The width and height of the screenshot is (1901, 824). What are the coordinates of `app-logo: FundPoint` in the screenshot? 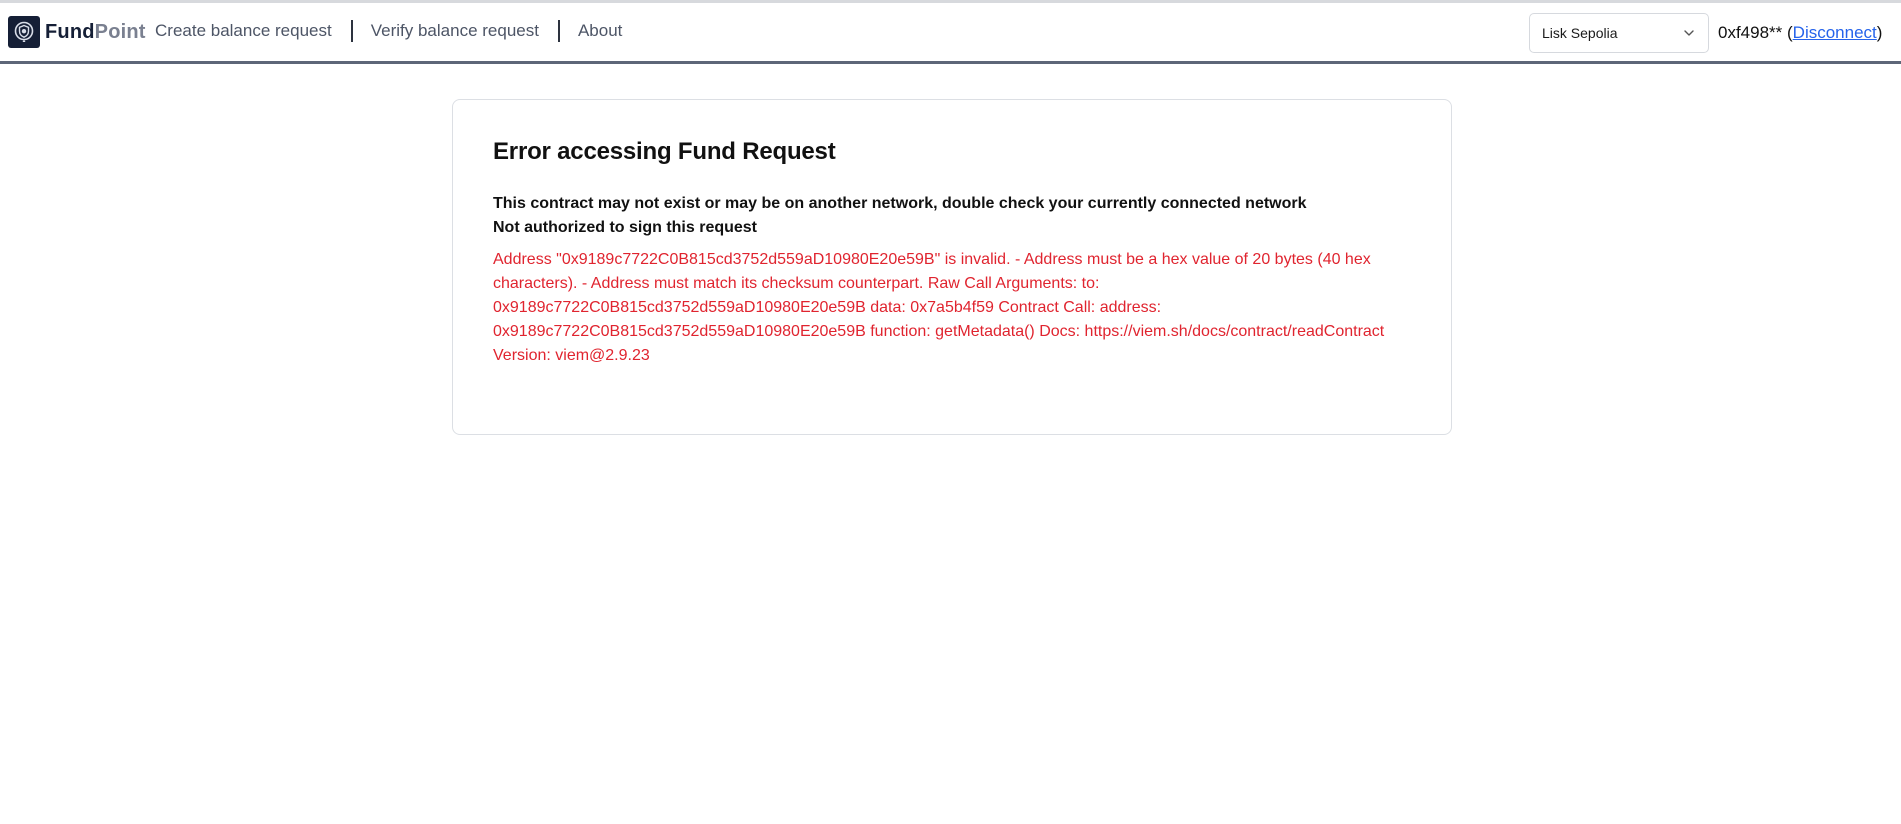 It's located at (77, 32).